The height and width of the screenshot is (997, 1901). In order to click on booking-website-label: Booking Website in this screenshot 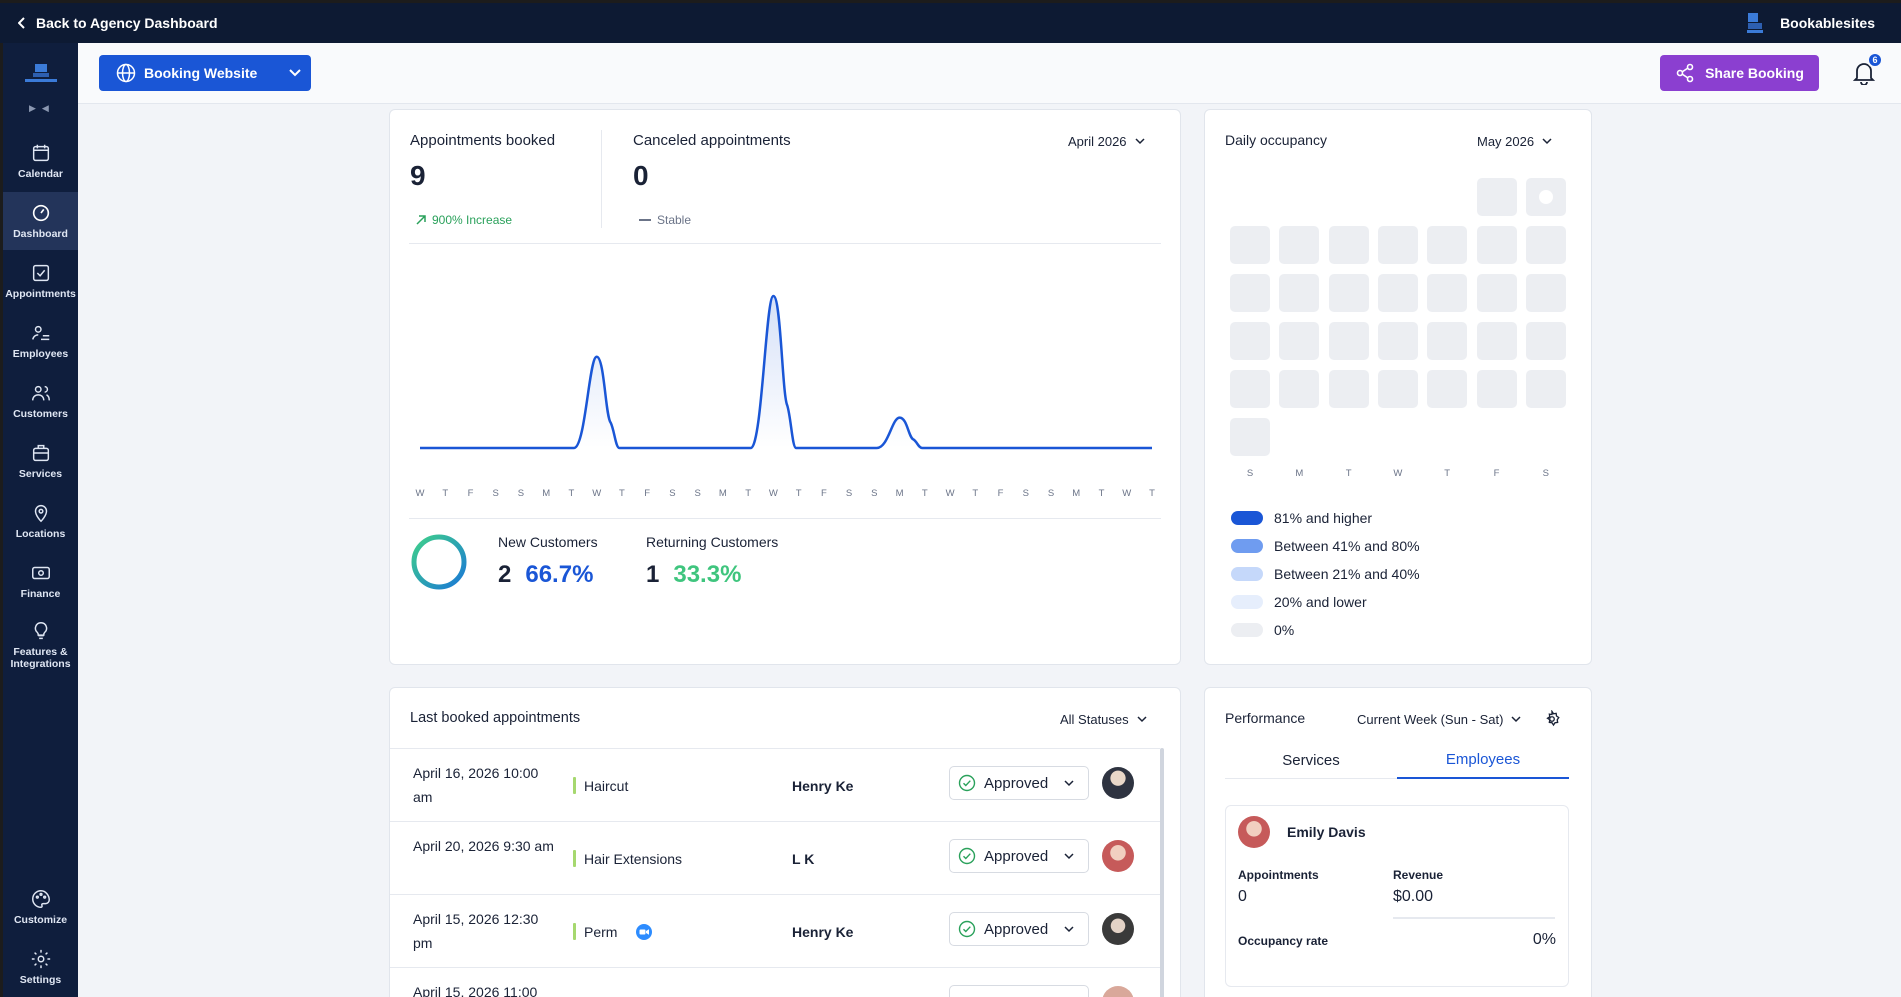, I will do `click(201, 73)`.